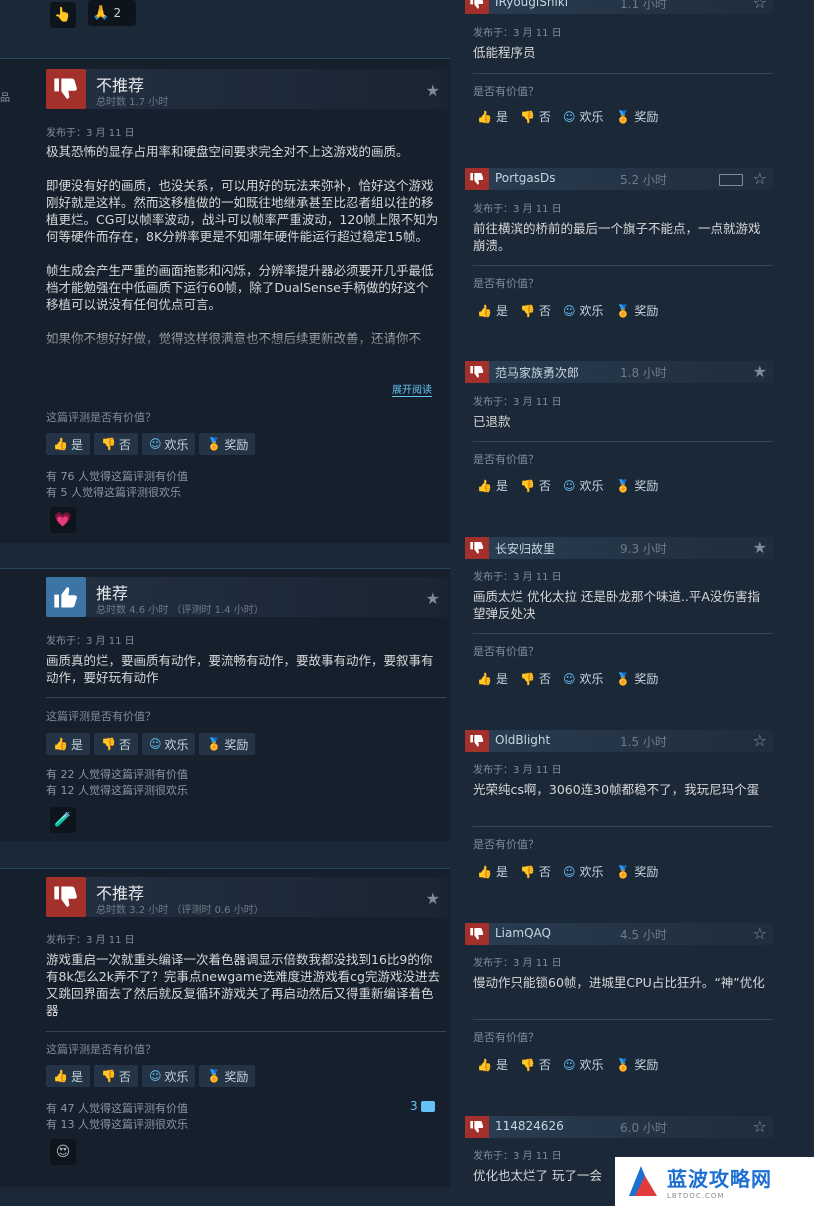 This screenshot has height=1206, width=814. Describe the element at coordinates (544, 311) in the screenshot. I see `vote-no-label: 否` at that location.